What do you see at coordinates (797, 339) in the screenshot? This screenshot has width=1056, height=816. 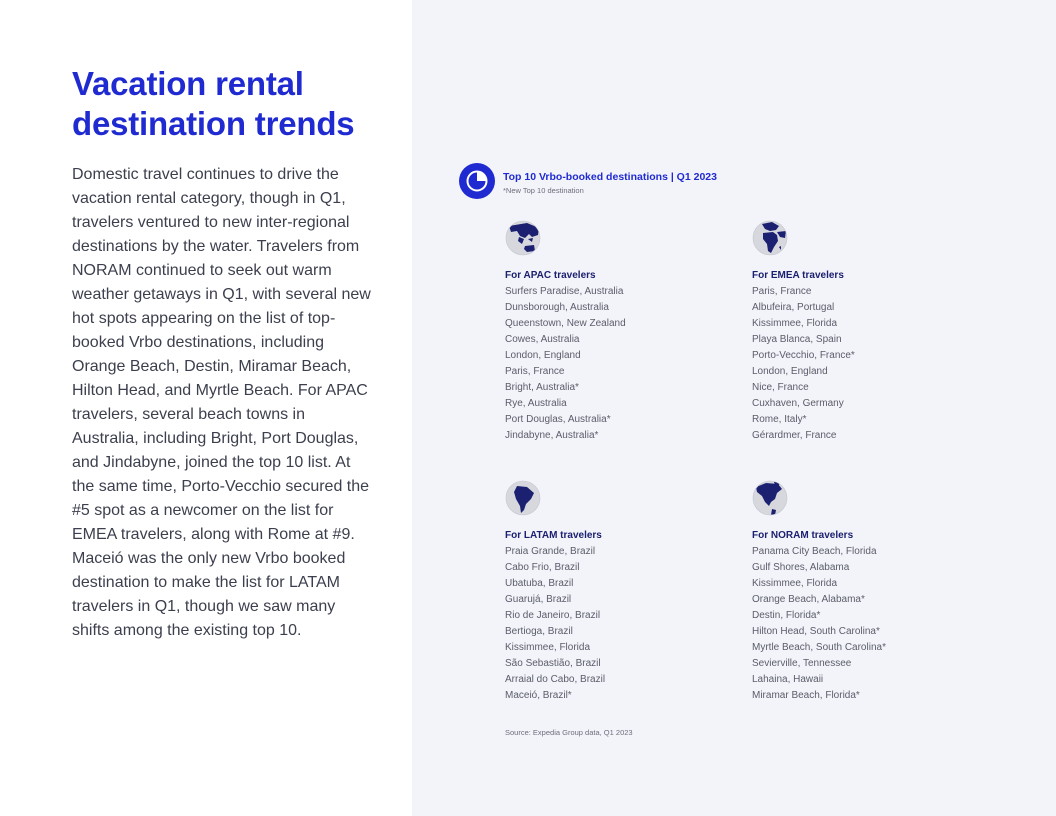 I see `list-item: Playa Blanca, Spain` at bounding box center [797, 339].